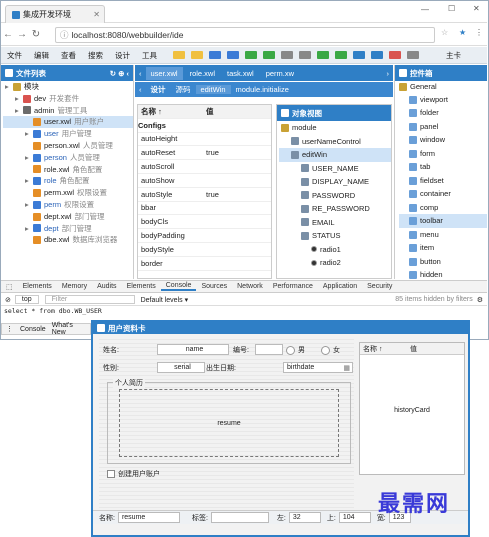 This screenshot has height=537, width=489. I want to click on control-item: tab, so click(443, 167).